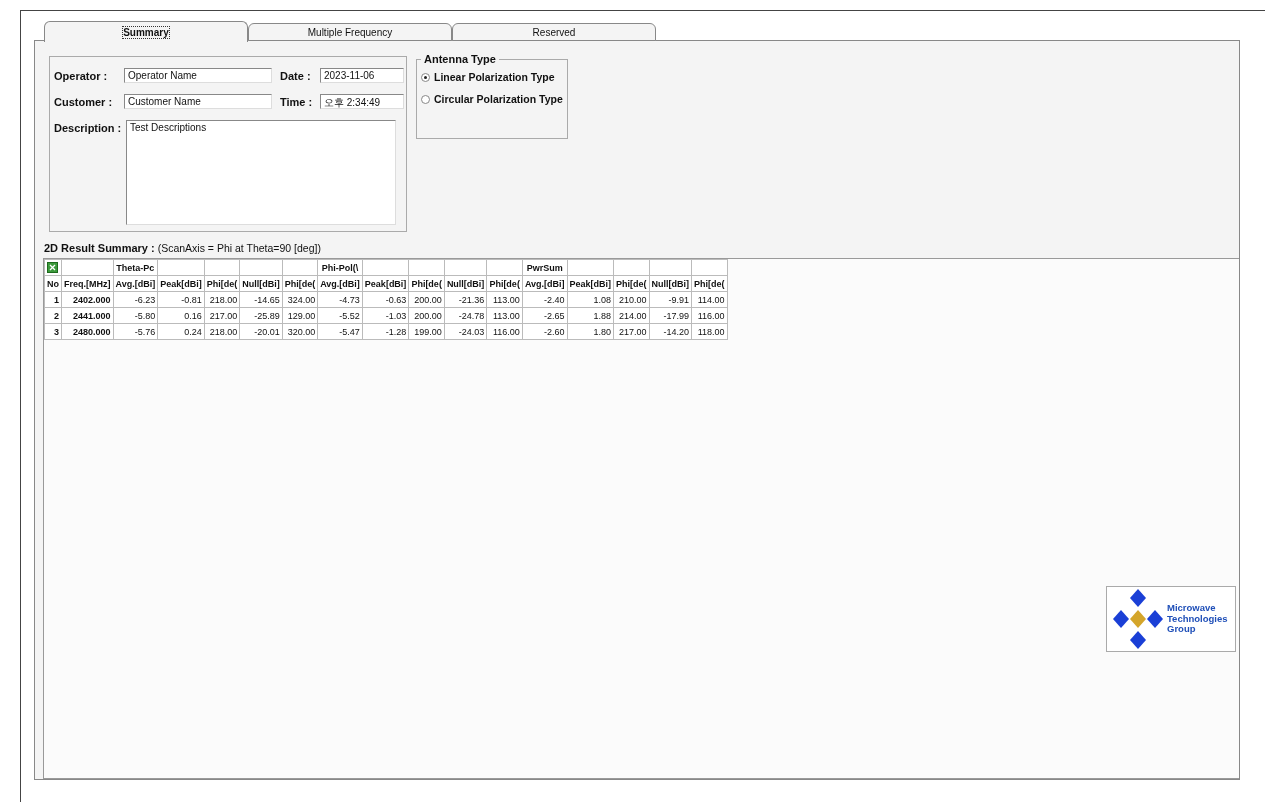 The width and height of the screenshot is (1265, 802). Describe the element at coordinates (670, 331) in the screenshot. I see `table-cell: -14.20` at that location.